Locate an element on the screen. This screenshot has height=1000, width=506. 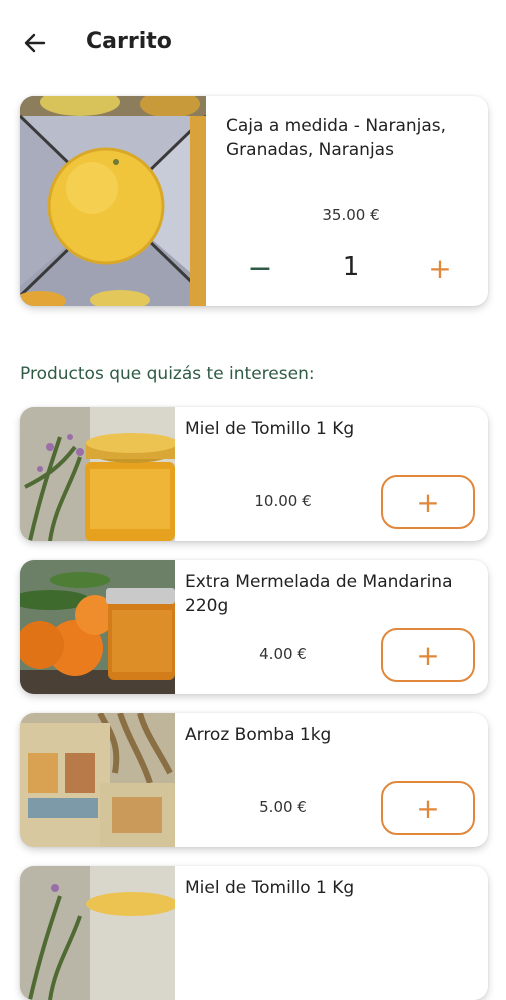
suggestions-title: Productos que quizás te interesen: is located at coordinates (167, 374).